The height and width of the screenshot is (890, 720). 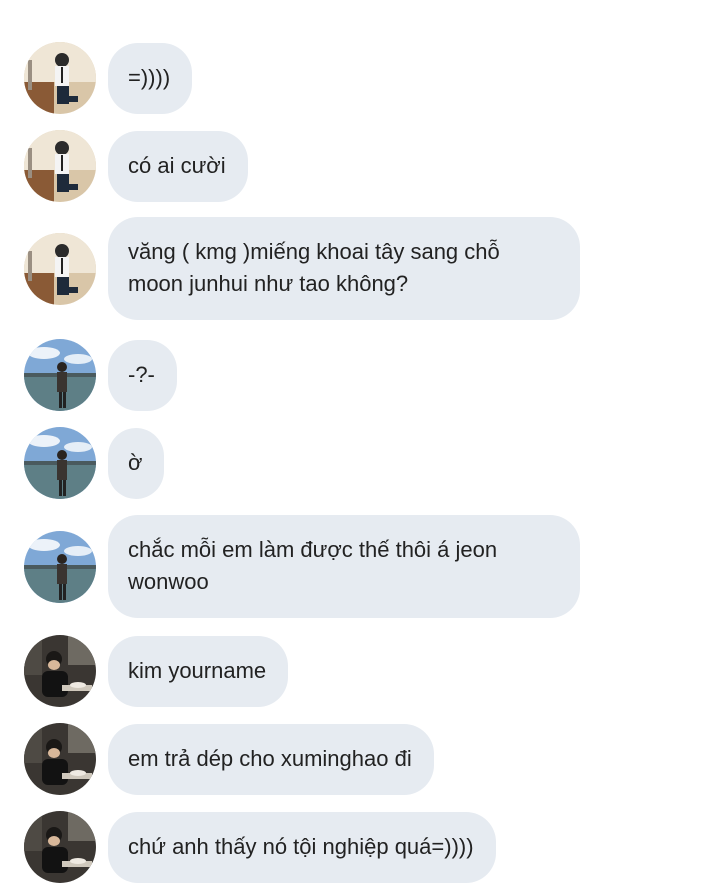 What do you see at coordinates (198, 671) in the screenshot?
I see `message-bubble: kim yourname` at bounding box center [198, 671].